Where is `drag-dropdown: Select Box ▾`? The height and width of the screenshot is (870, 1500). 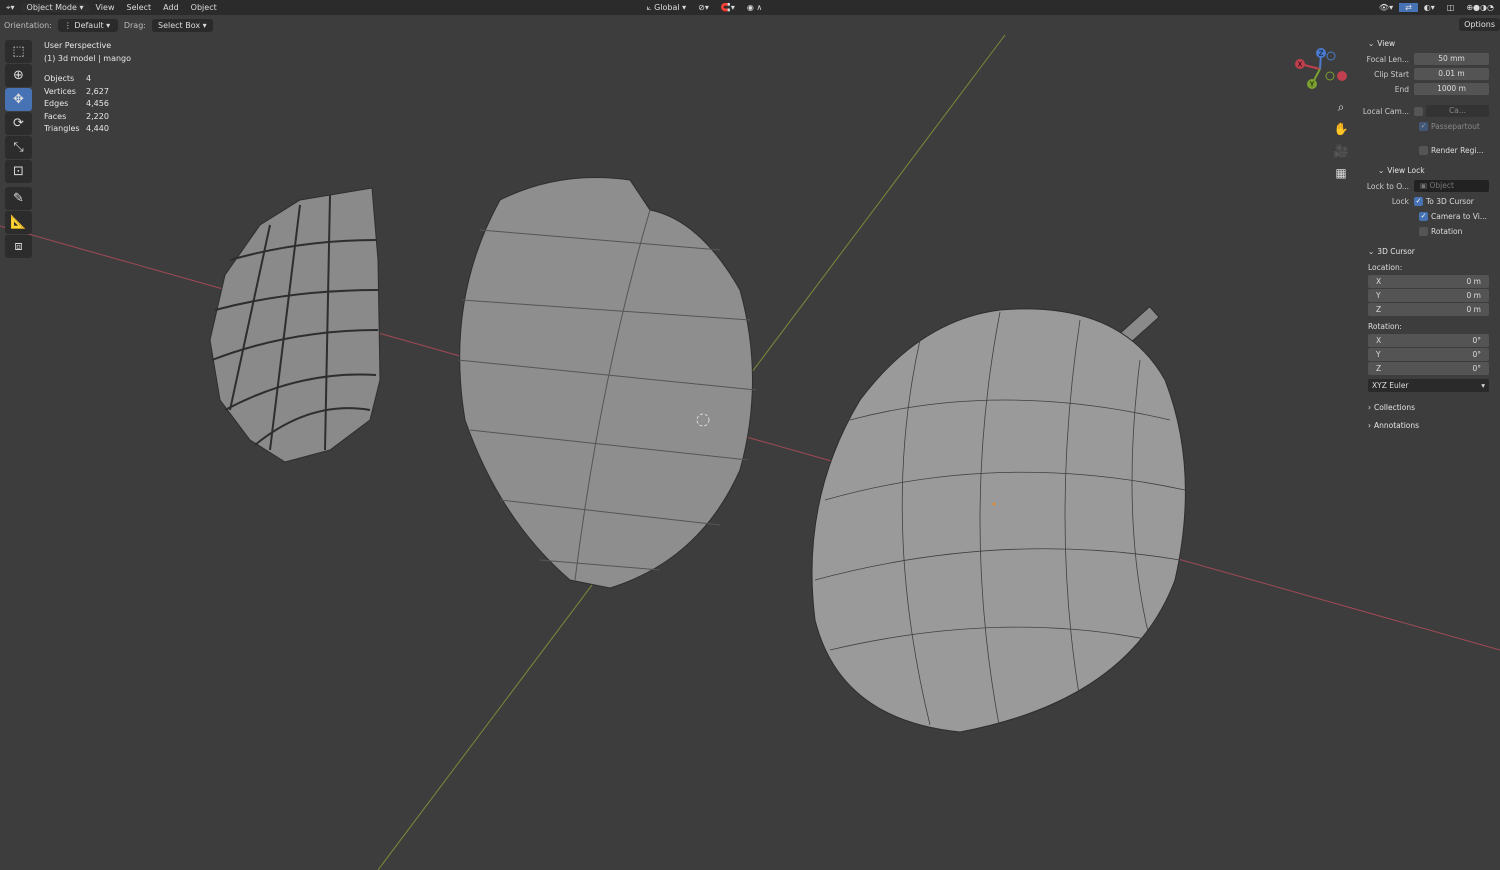
drag-dropdown: Select Box ▾ is located at coordinates (182, 25).